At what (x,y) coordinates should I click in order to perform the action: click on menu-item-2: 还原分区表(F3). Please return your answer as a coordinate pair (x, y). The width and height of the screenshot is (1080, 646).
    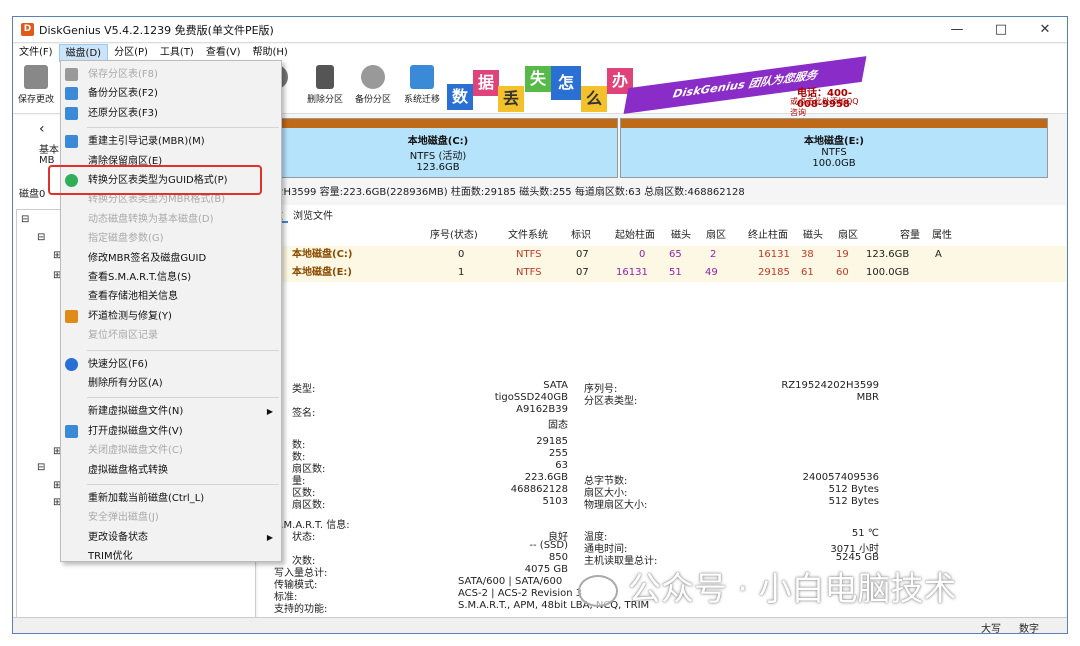
    Looking at the image, I should click on (171, 113).